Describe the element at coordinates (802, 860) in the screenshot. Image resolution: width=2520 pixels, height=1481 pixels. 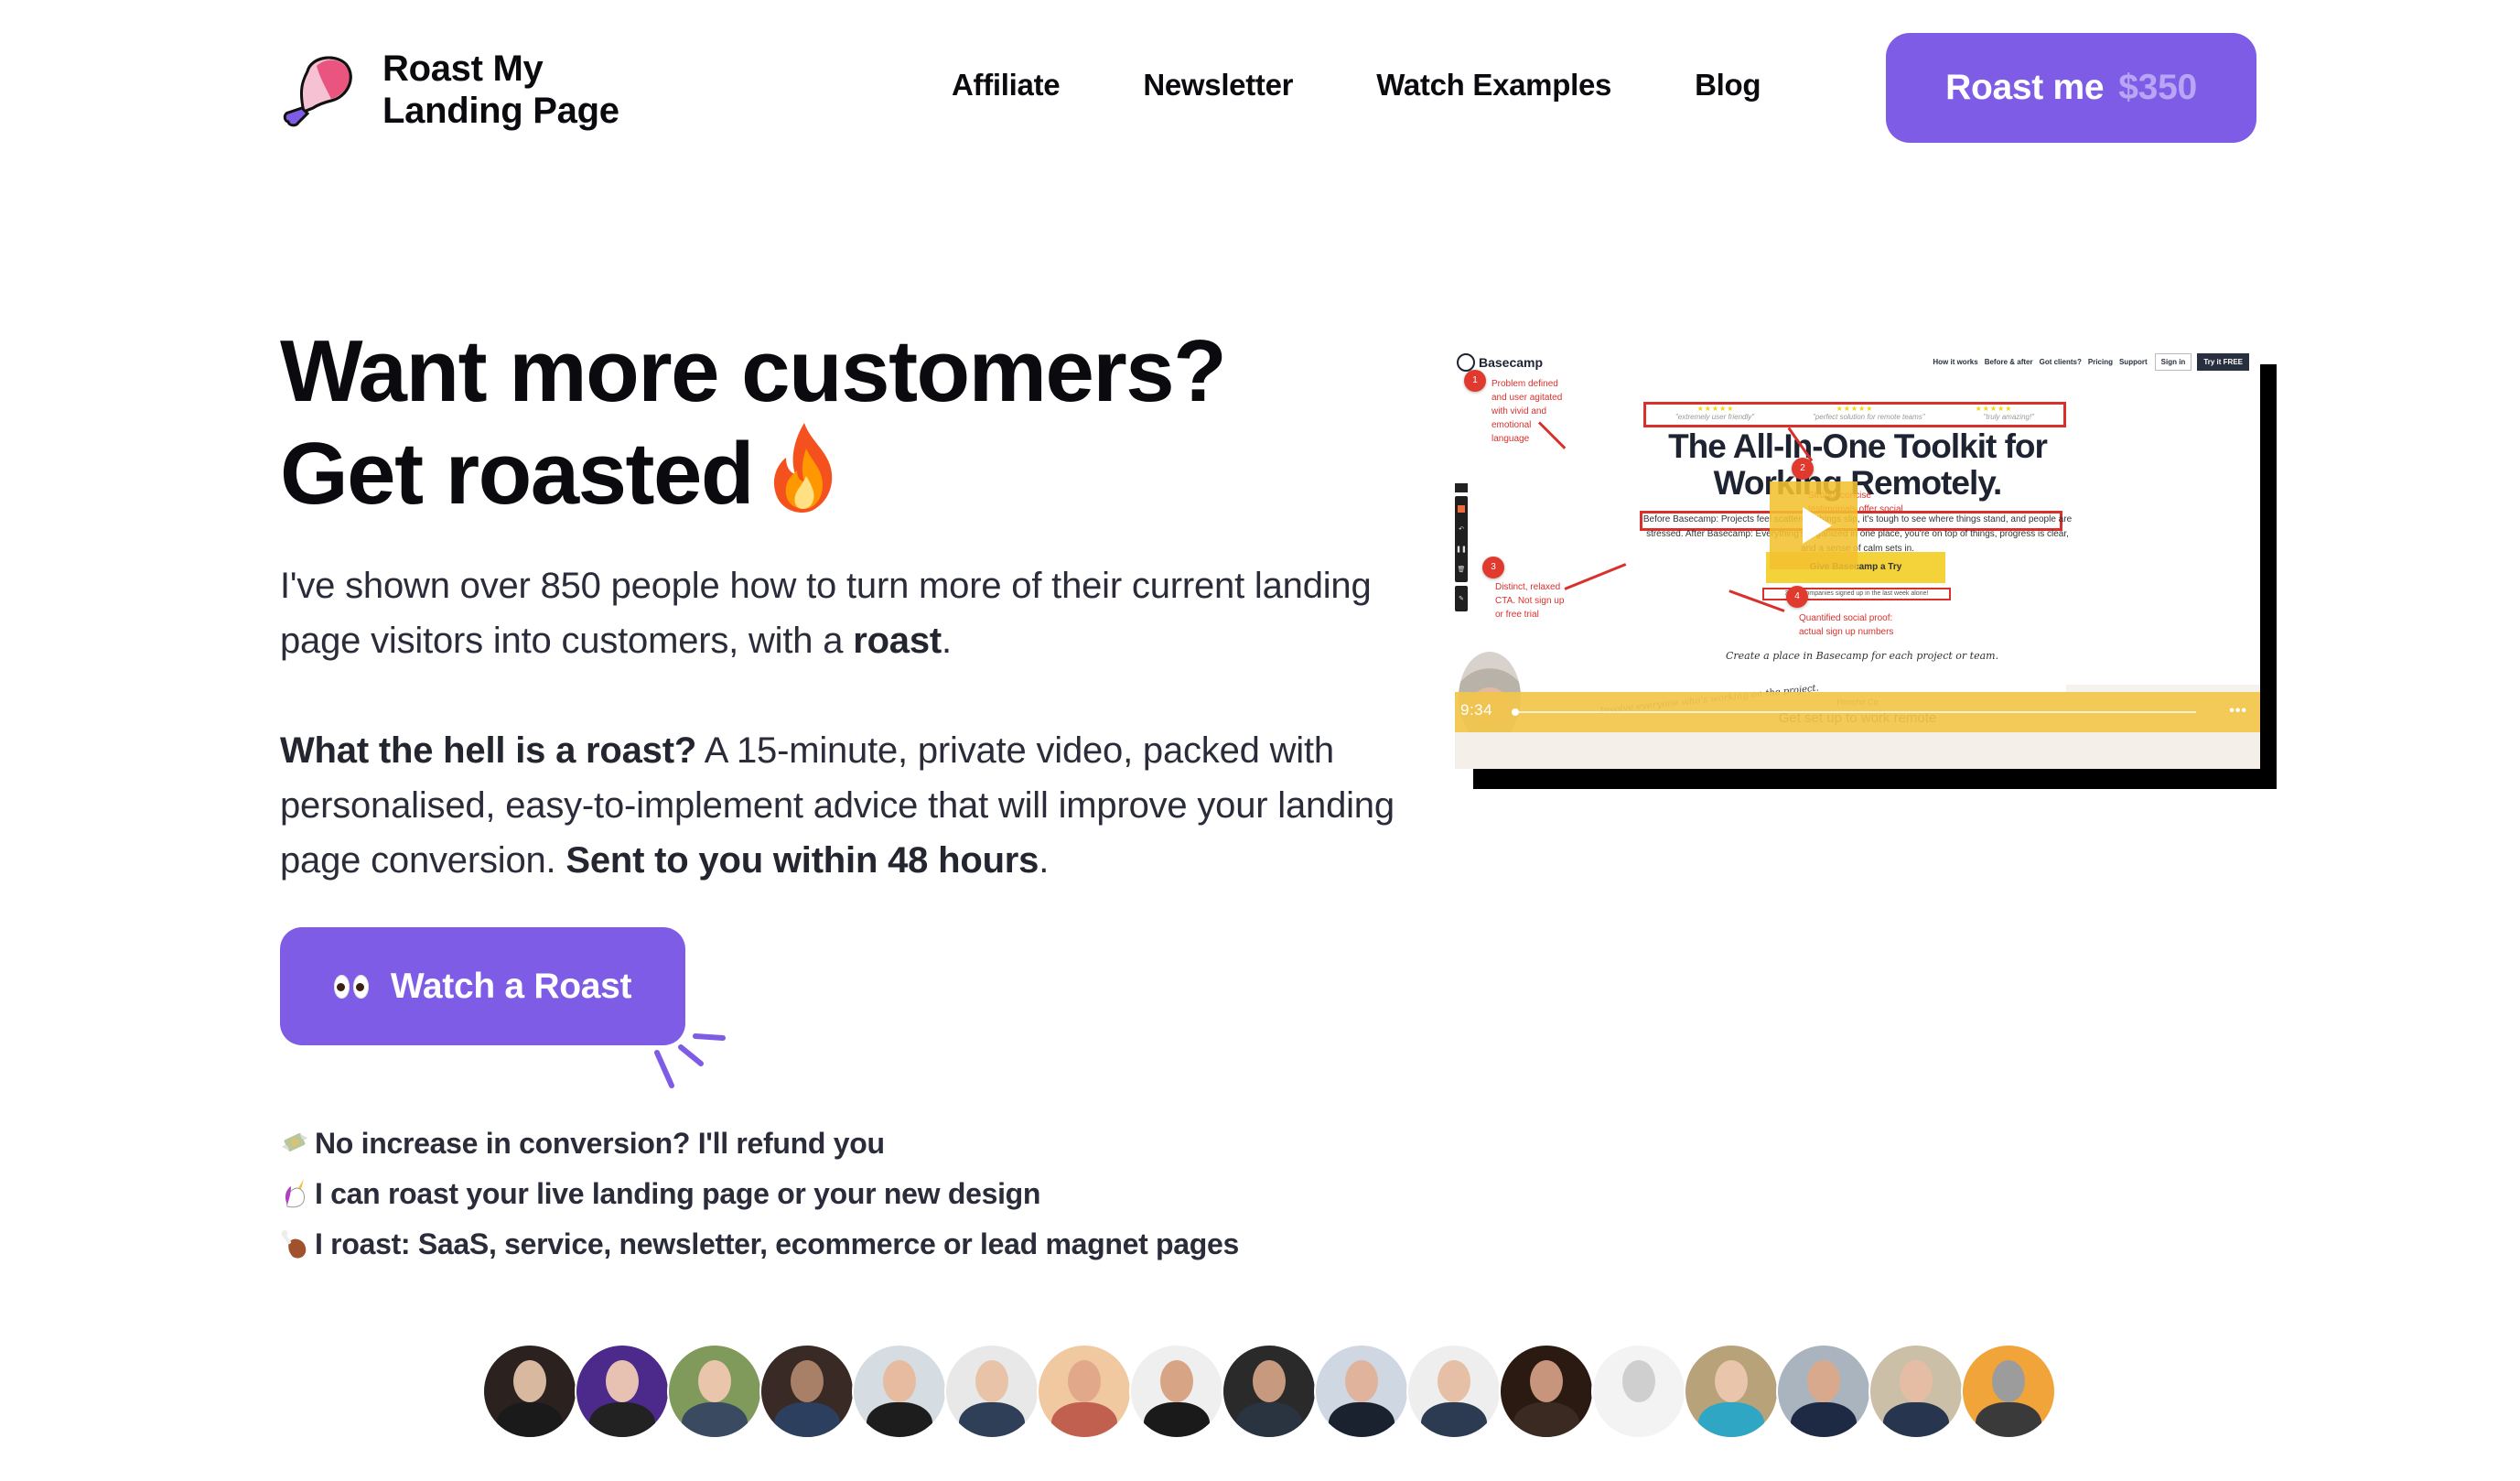
I see `definition-delivery: Sent to you within 48 hours` at that location.